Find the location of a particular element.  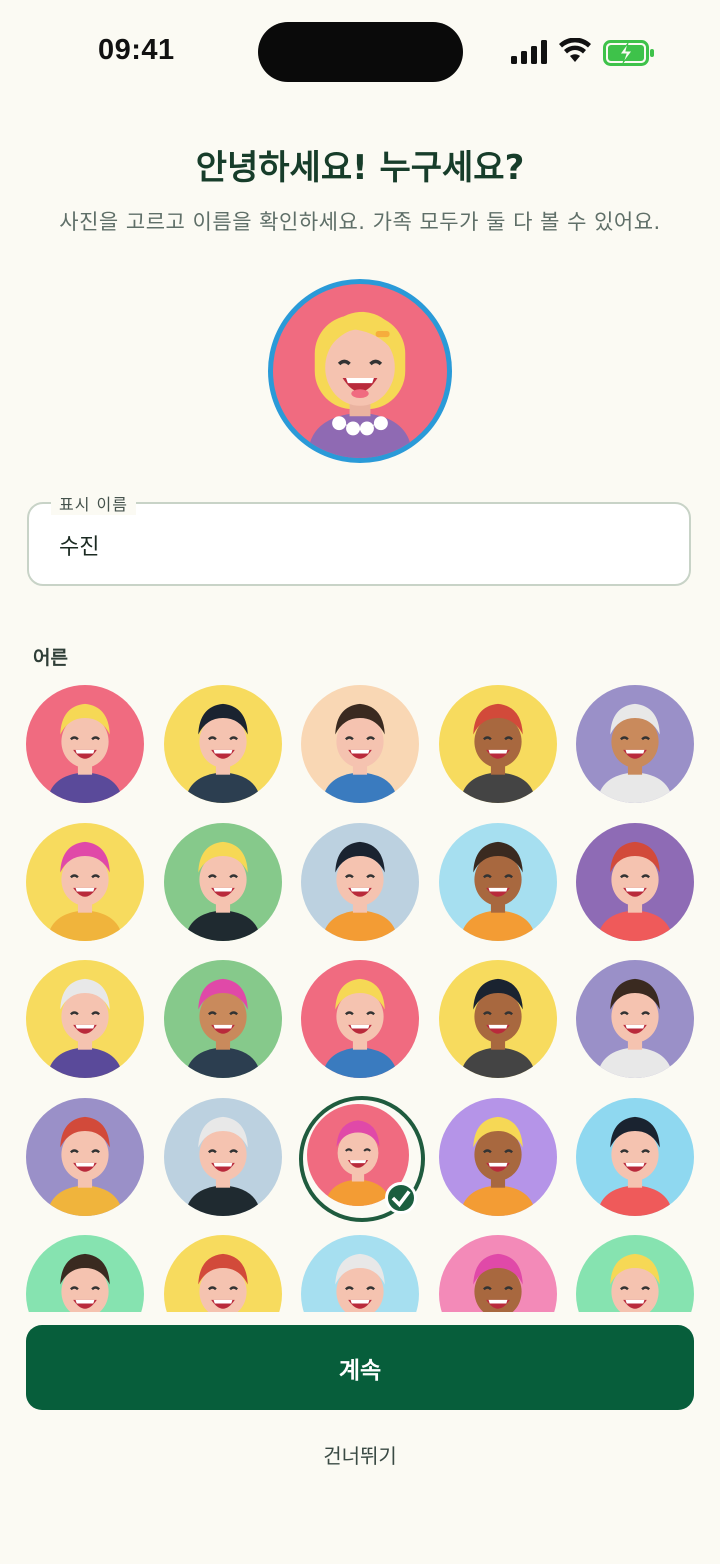

beard-man-green-icon is located at coordinates (635, 1157).